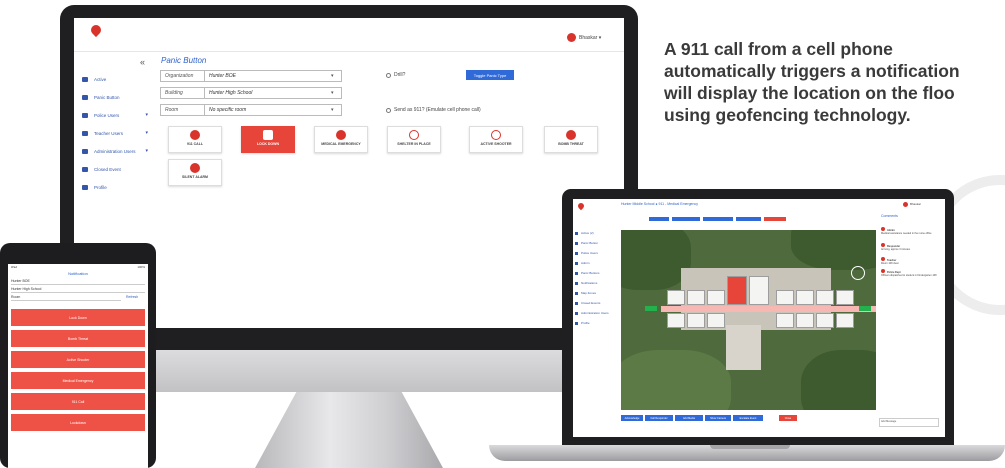 The width and height of the screenshot is (1005, 468). Describe the element at coordinates (388, 110) in the screenshot. I see `radio-icon` at that location.